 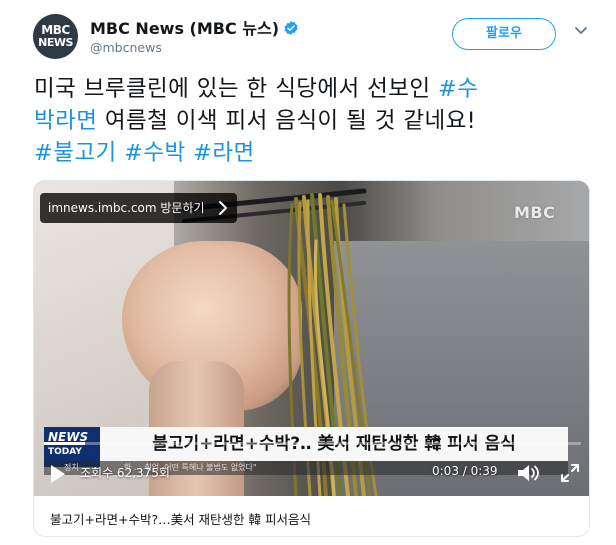 I want to click on card-title: 불고기+라면+수박?…美서 재탄생한 韓 피서음식, so click(x=180, y=518).